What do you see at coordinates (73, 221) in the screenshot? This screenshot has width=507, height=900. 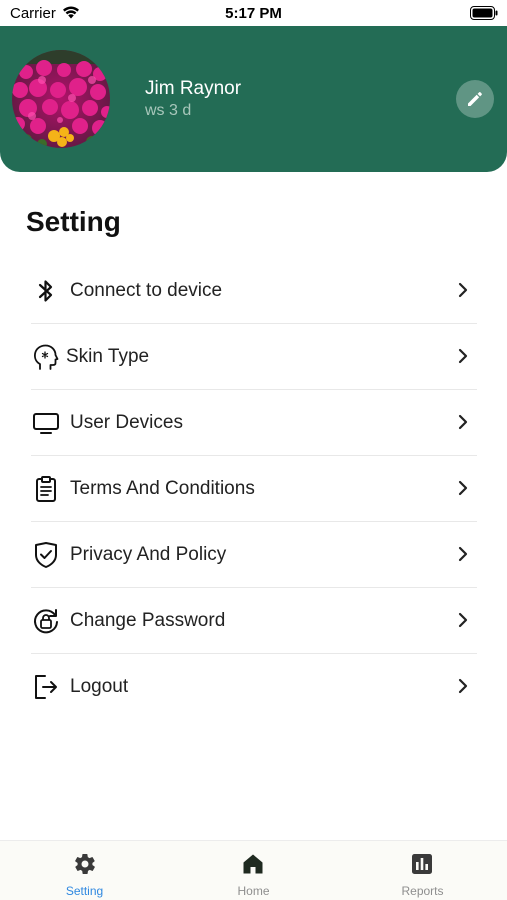 I see `page-title: Setting` at bounding box center [73, 221].